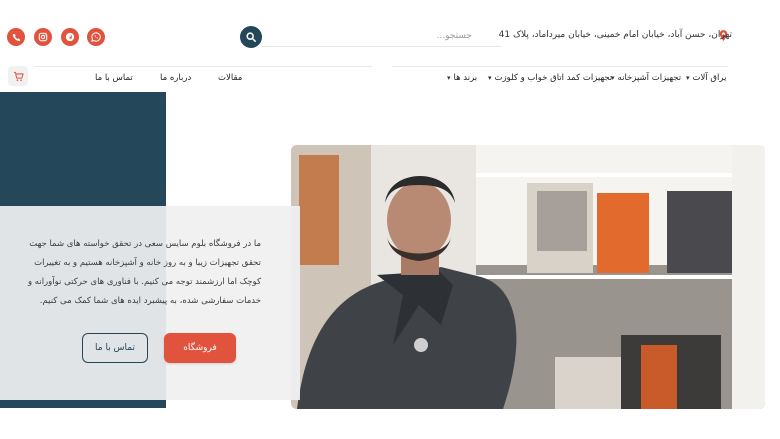 The height and width of the screenshot is (439, 780). Describe the element at coordinates (115, 348) in the screenshot. I see `contact-button: تماس با ما` at that location.